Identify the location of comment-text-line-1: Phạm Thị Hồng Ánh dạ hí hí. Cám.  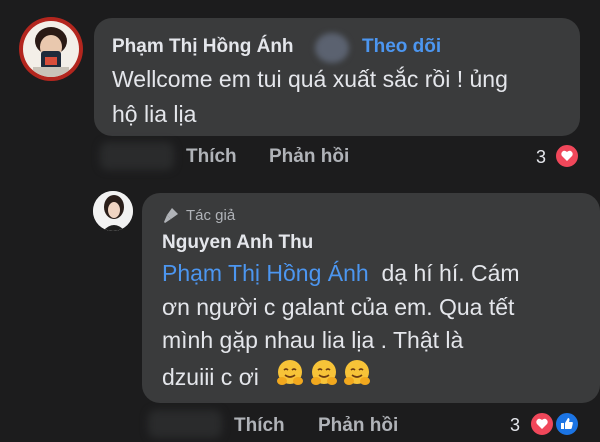
(341, 273).